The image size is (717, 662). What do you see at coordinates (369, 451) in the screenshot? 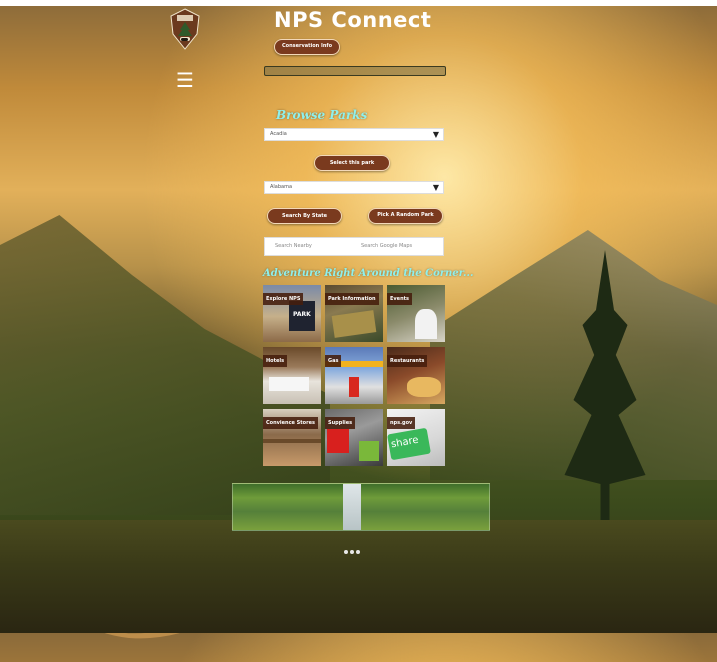
I see `tile-image-gear` at bounding box center [369, 451].